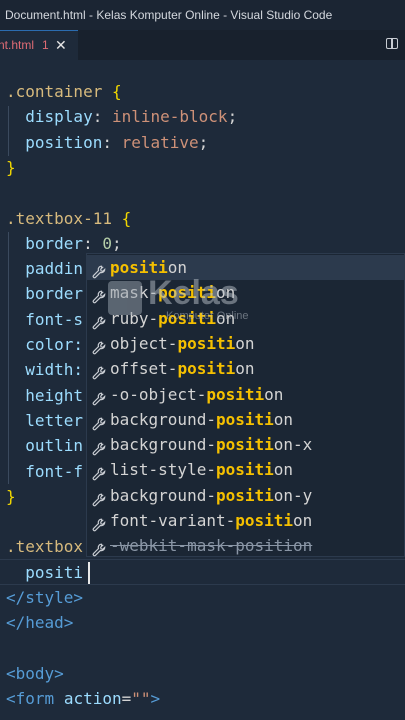 This screenshot has height=720, width=405. I want to click on suggestion-label: -webkit-mask-position, so click(211, 545).